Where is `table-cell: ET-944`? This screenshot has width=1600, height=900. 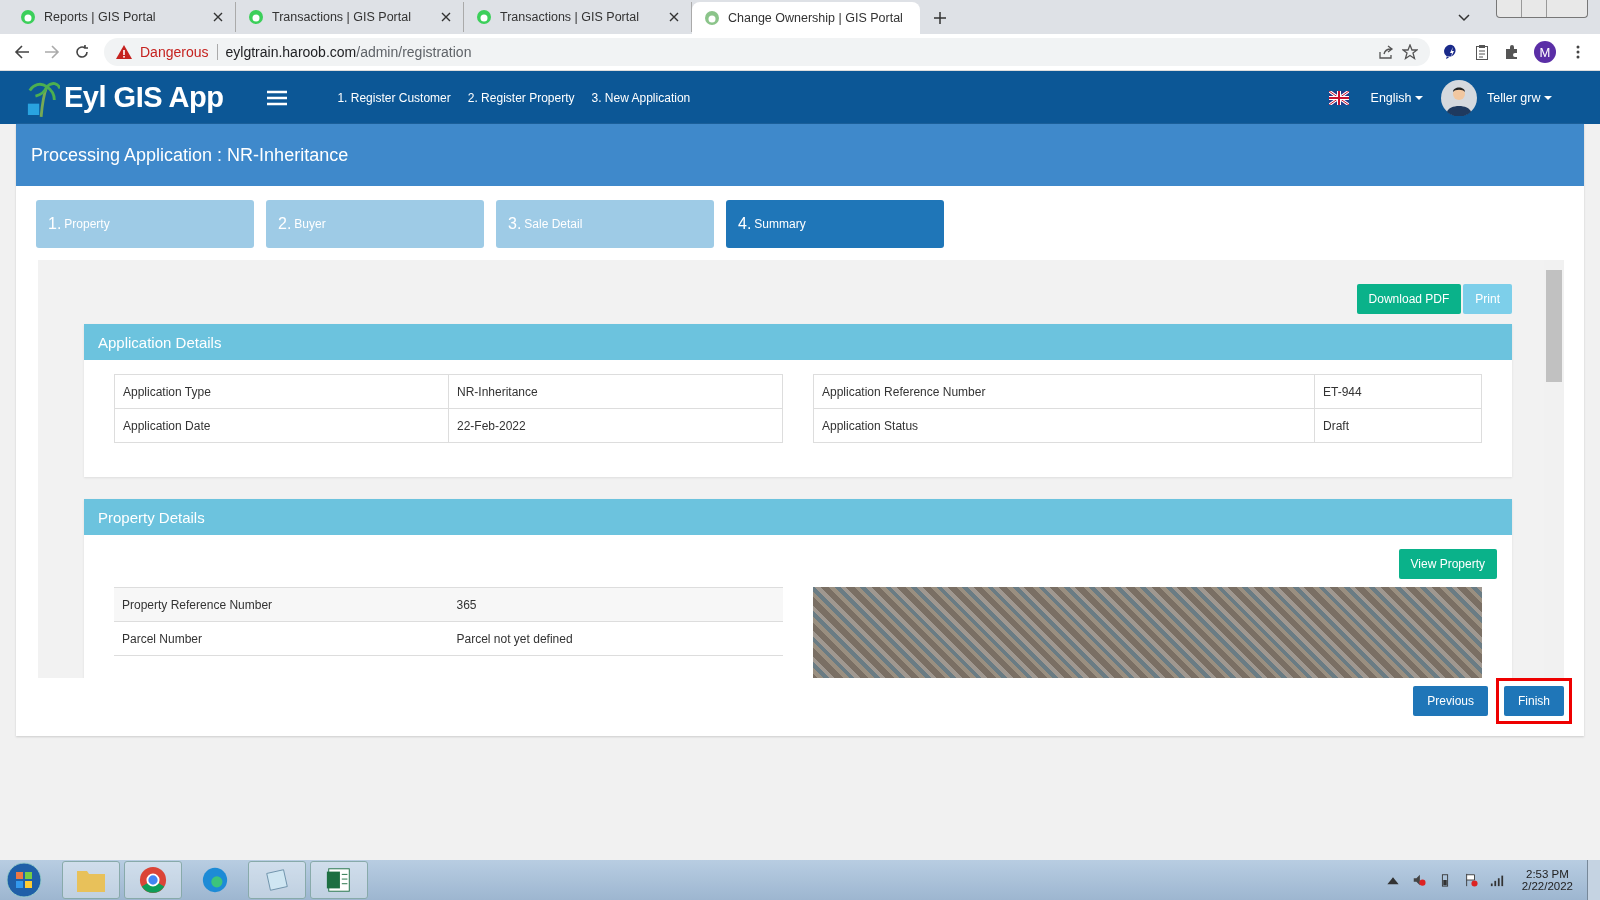 table-cell: ET-944 is located at coordinates (1398, 391).